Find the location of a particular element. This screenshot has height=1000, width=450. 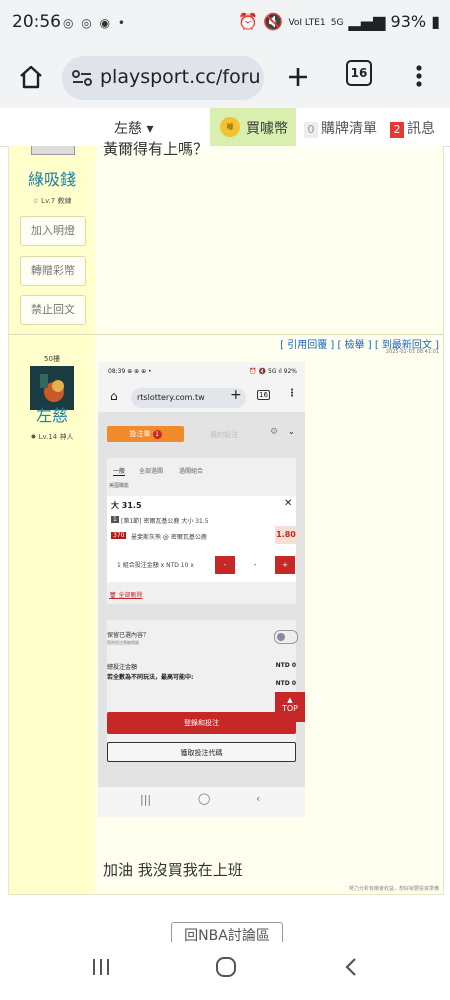

post-author-sidebar: 綠吸錢 ☆ Lv.7 教練 加入明燈 轉贈彩幣 禁止回文 is located at coordinates (52, 240).